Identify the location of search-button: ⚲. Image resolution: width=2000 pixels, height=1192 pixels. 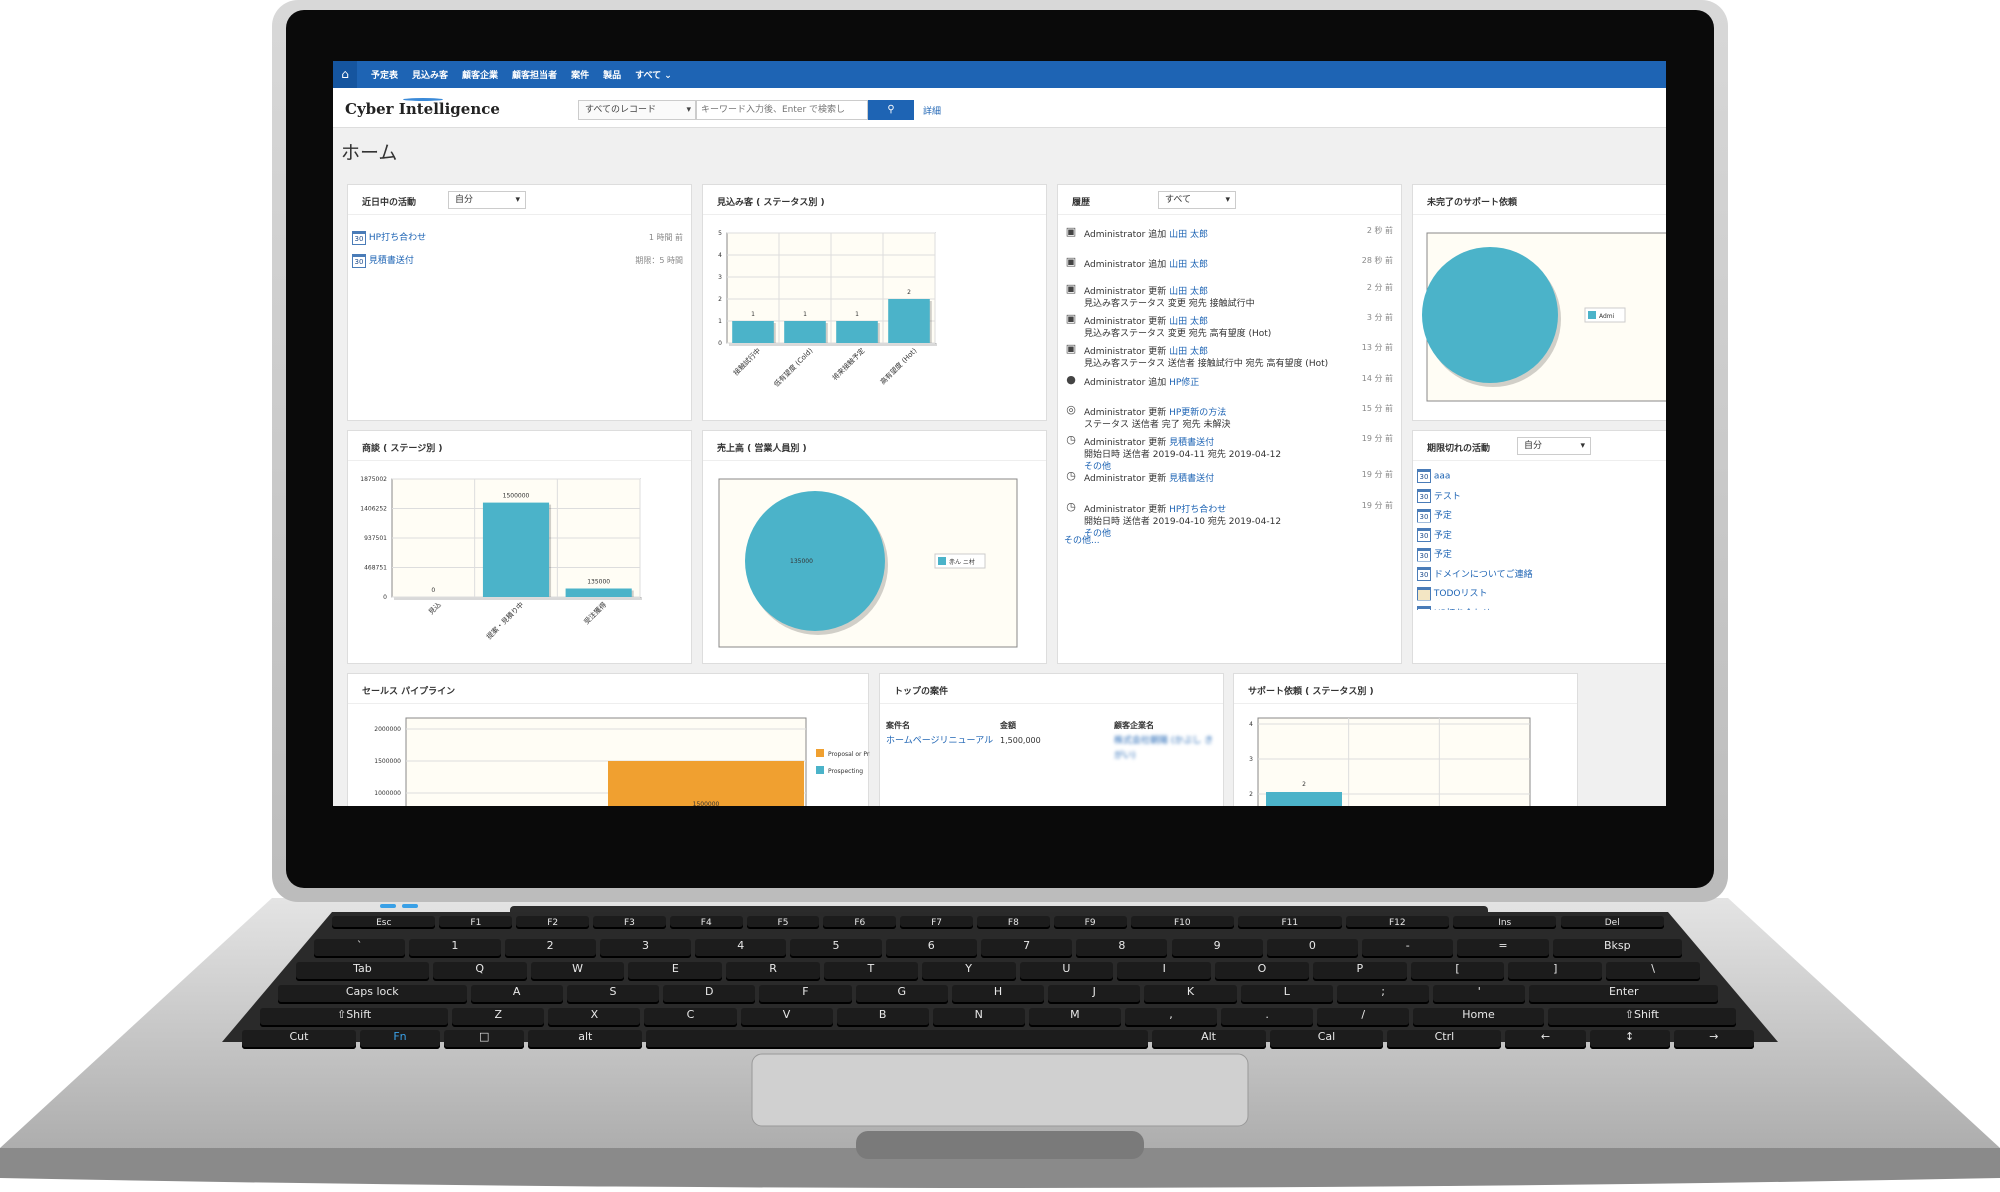
(891, 110).